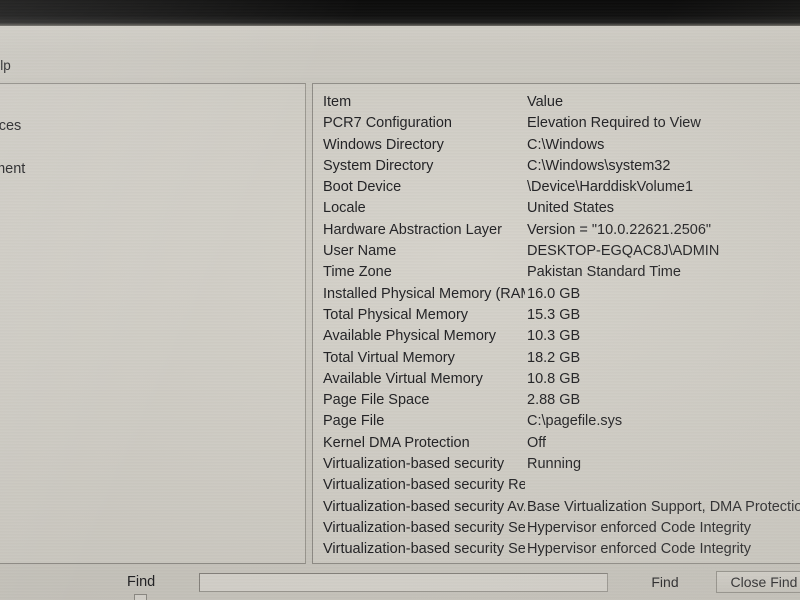 The height and width of the screenshot is (600, 800). I want to click on table-row: Installed Physical Memory (RAM) 16.0 GB, so click(556, 294).